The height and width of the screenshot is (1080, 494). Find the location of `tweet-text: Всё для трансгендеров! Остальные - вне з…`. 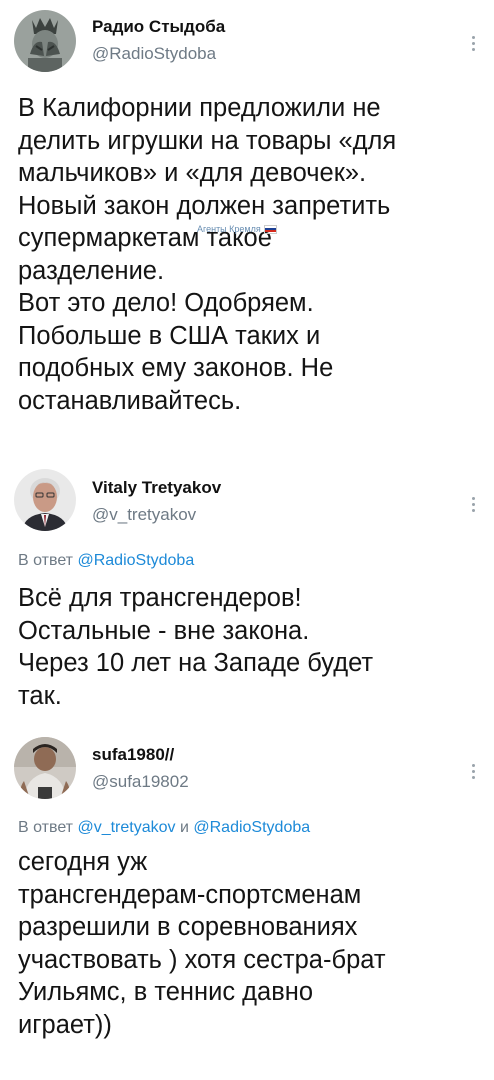

tweet-text: Всё для трансгендеров! Остальные - вне з… is located at coordinates (196, 647).